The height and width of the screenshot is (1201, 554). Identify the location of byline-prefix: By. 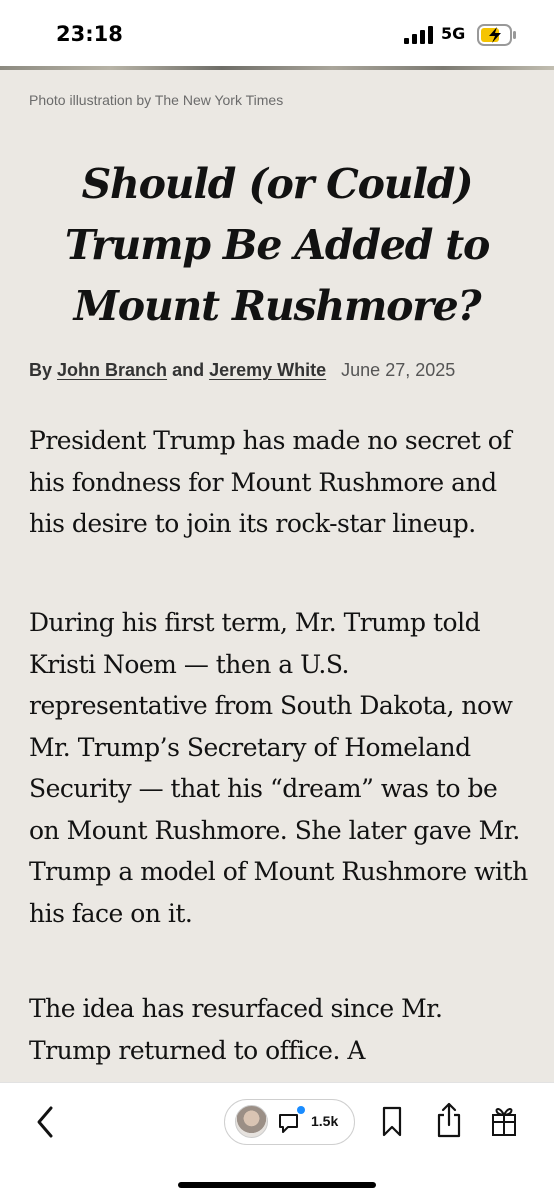
(41, 370).